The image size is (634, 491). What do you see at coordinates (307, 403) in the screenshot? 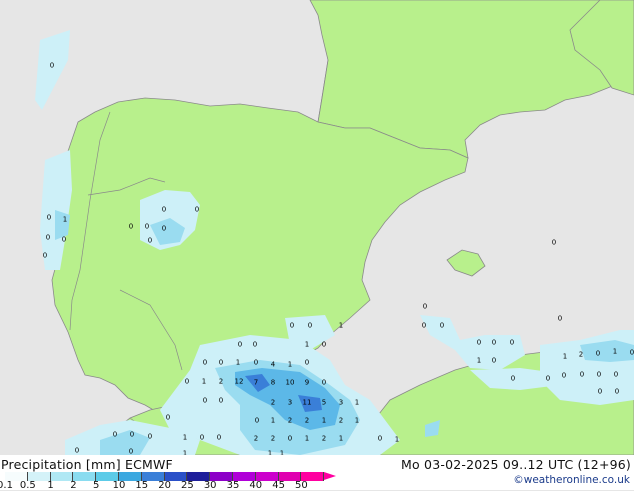
I see `grid-value-label: 11` at bounding box center [307, 403].